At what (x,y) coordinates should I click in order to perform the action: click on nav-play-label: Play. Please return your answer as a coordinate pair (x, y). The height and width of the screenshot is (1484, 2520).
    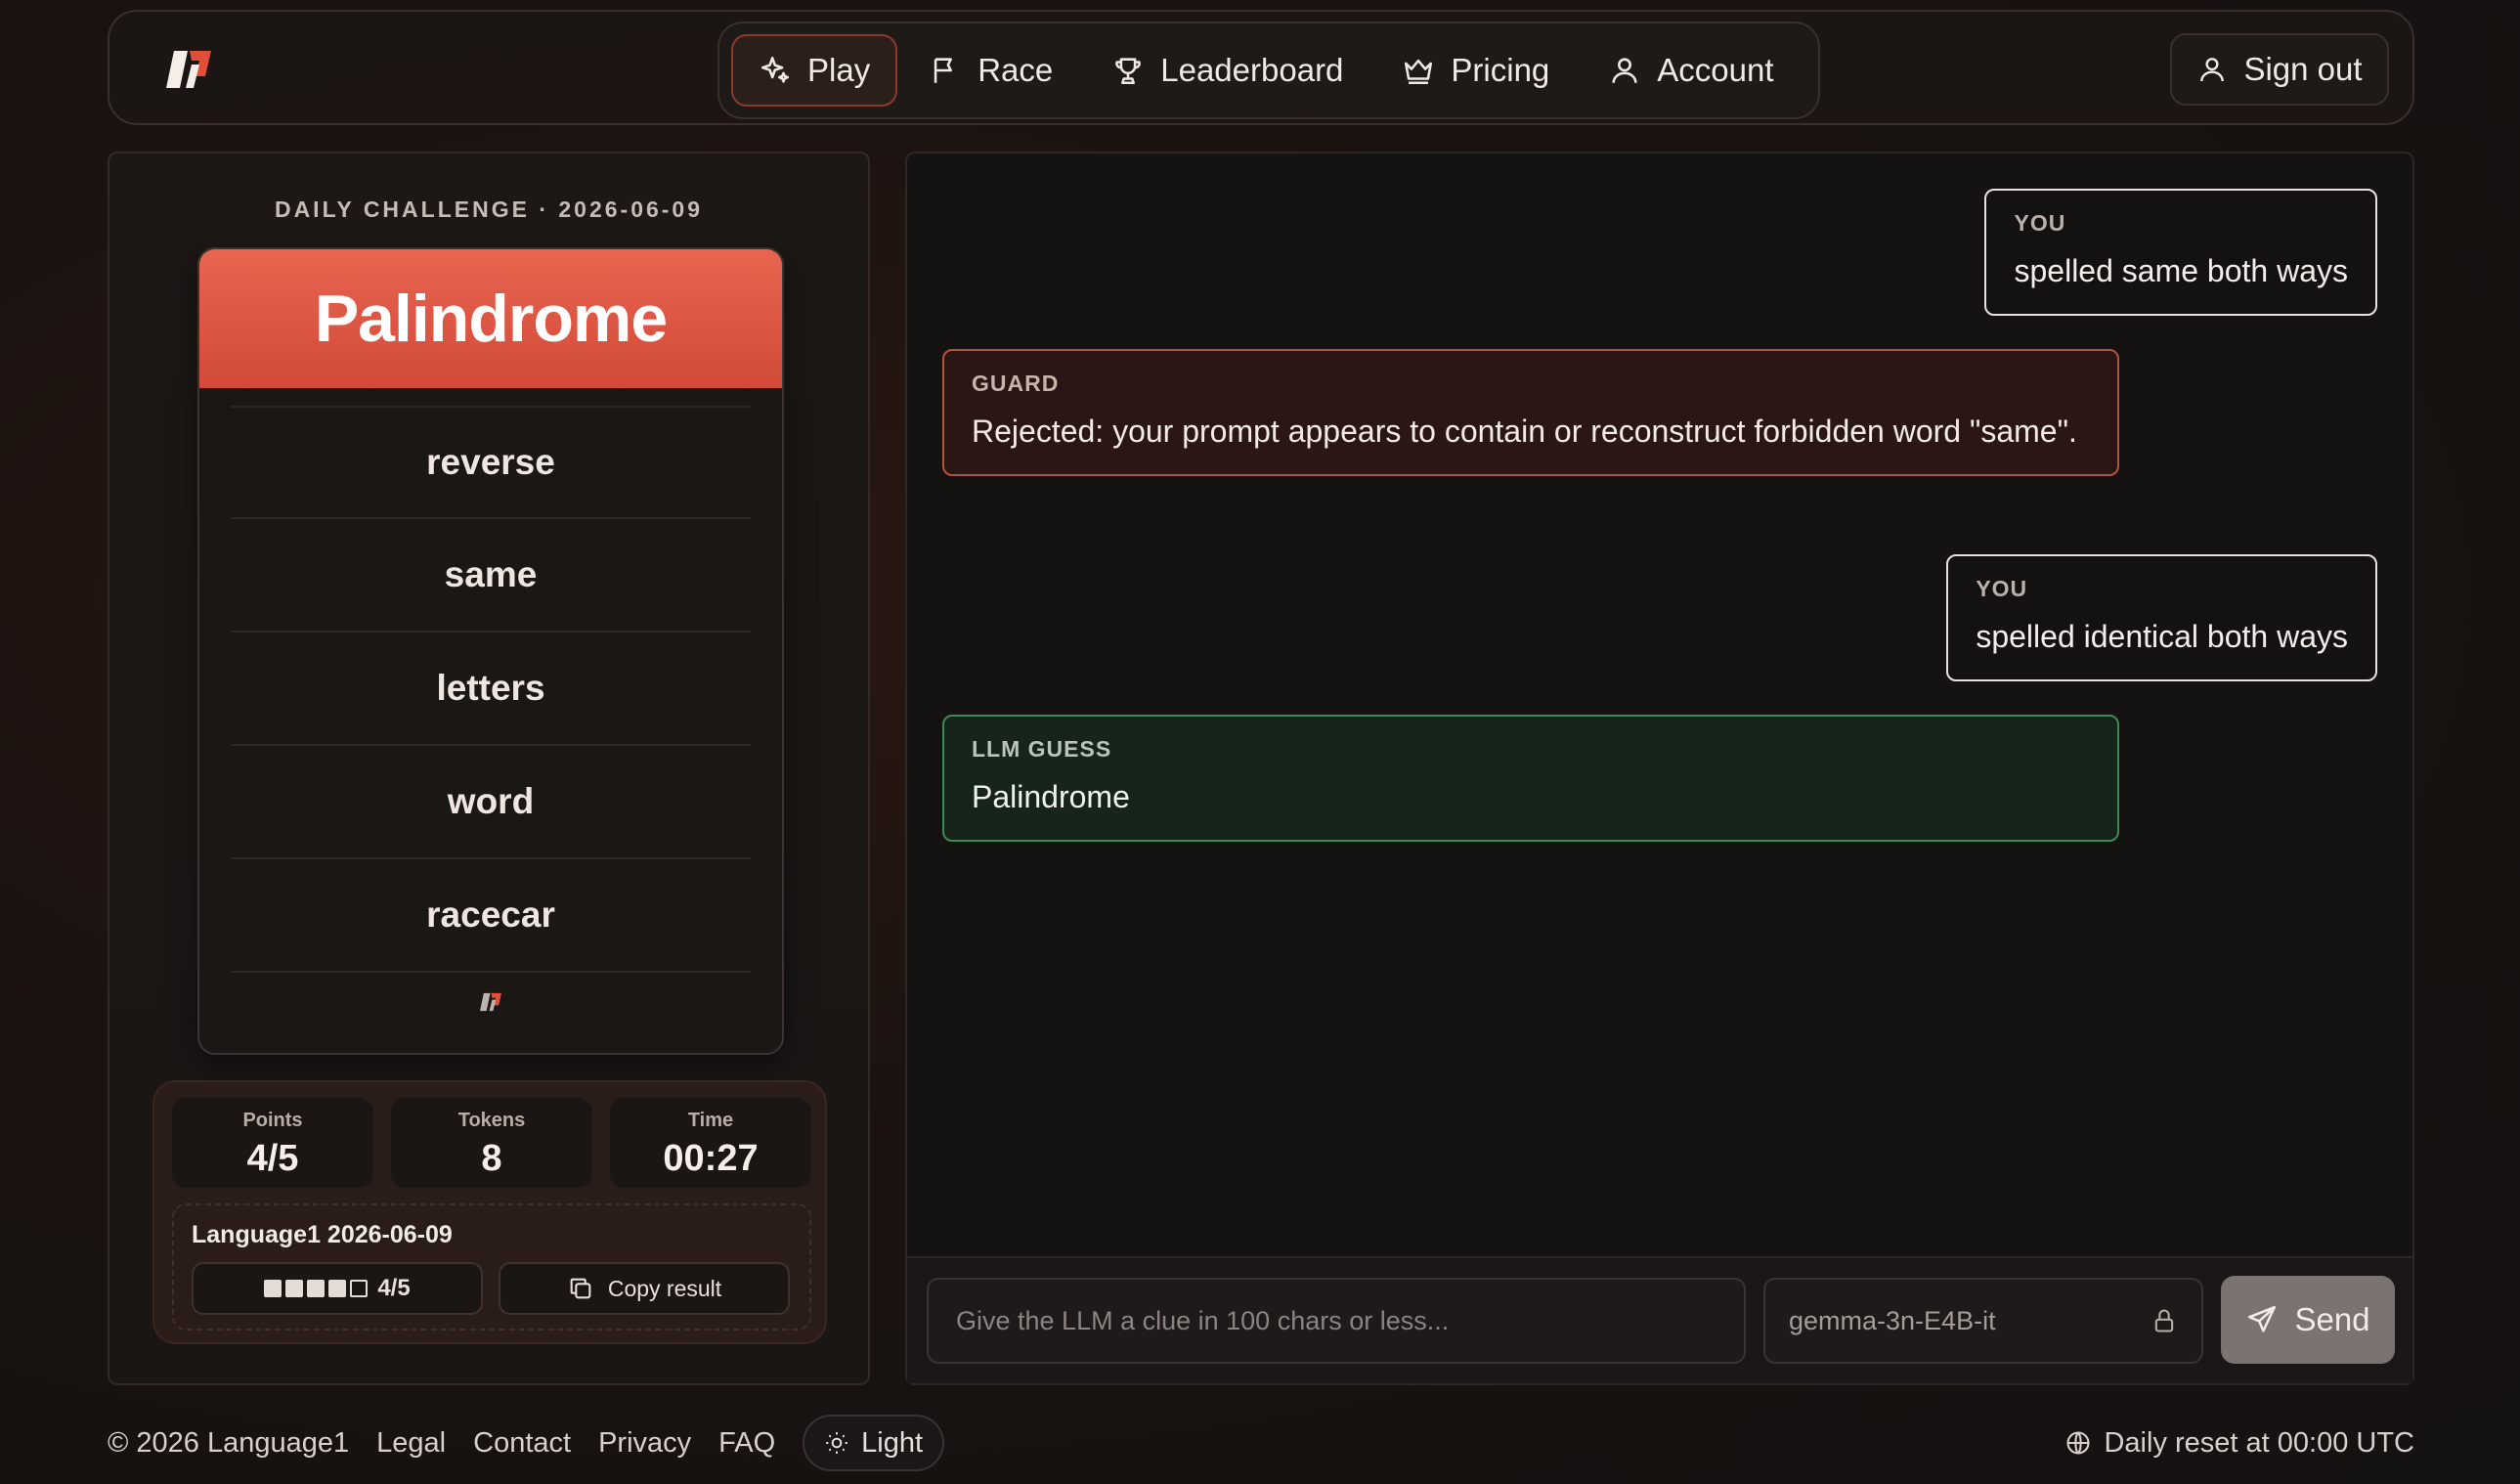
    Looking at the image, I should click on (839, 70).